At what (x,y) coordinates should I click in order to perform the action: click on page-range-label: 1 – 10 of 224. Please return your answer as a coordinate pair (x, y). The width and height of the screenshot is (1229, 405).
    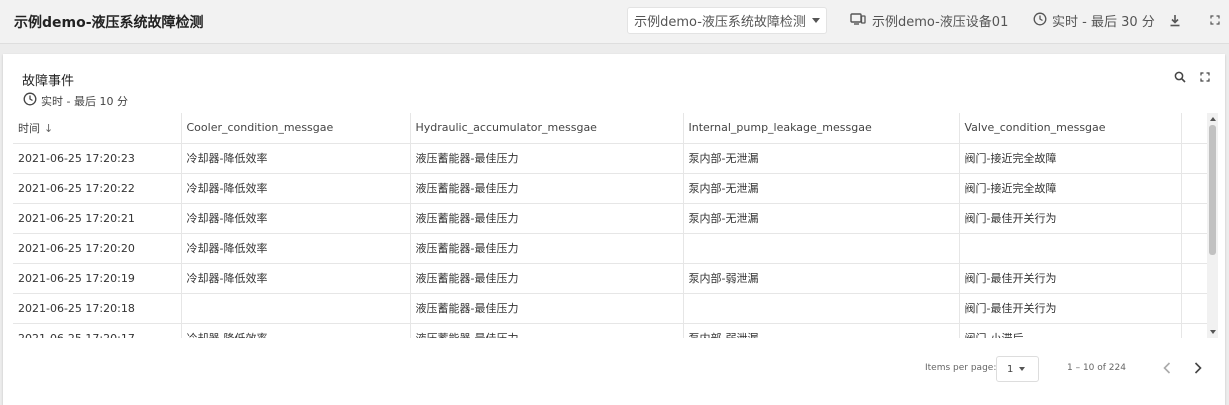
    Looking at the image, I should click on (1096, 368).